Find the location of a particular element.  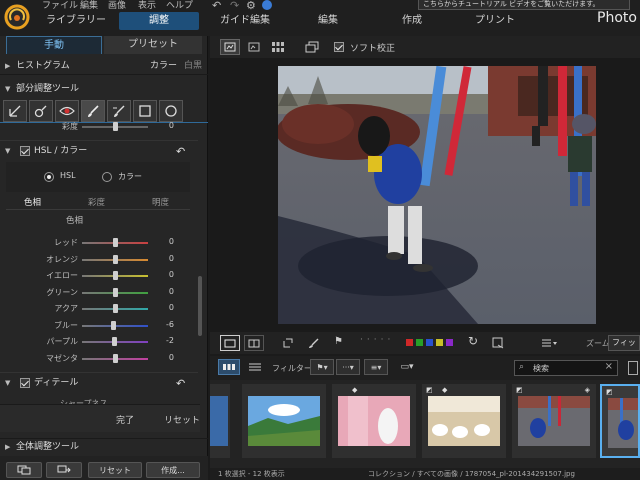

search-box: ⌕ 検索 × is located at coordinates (566, 368).